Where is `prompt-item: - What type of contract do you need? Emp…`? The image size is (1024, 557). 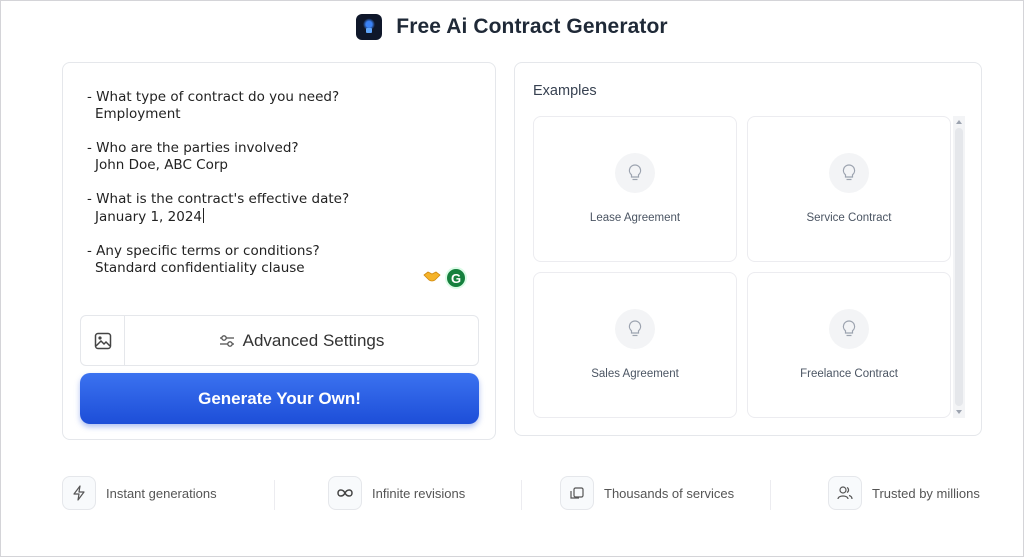 prompt-item: - What type of contract do you need? Emp… is located at coordinates (282, 106).